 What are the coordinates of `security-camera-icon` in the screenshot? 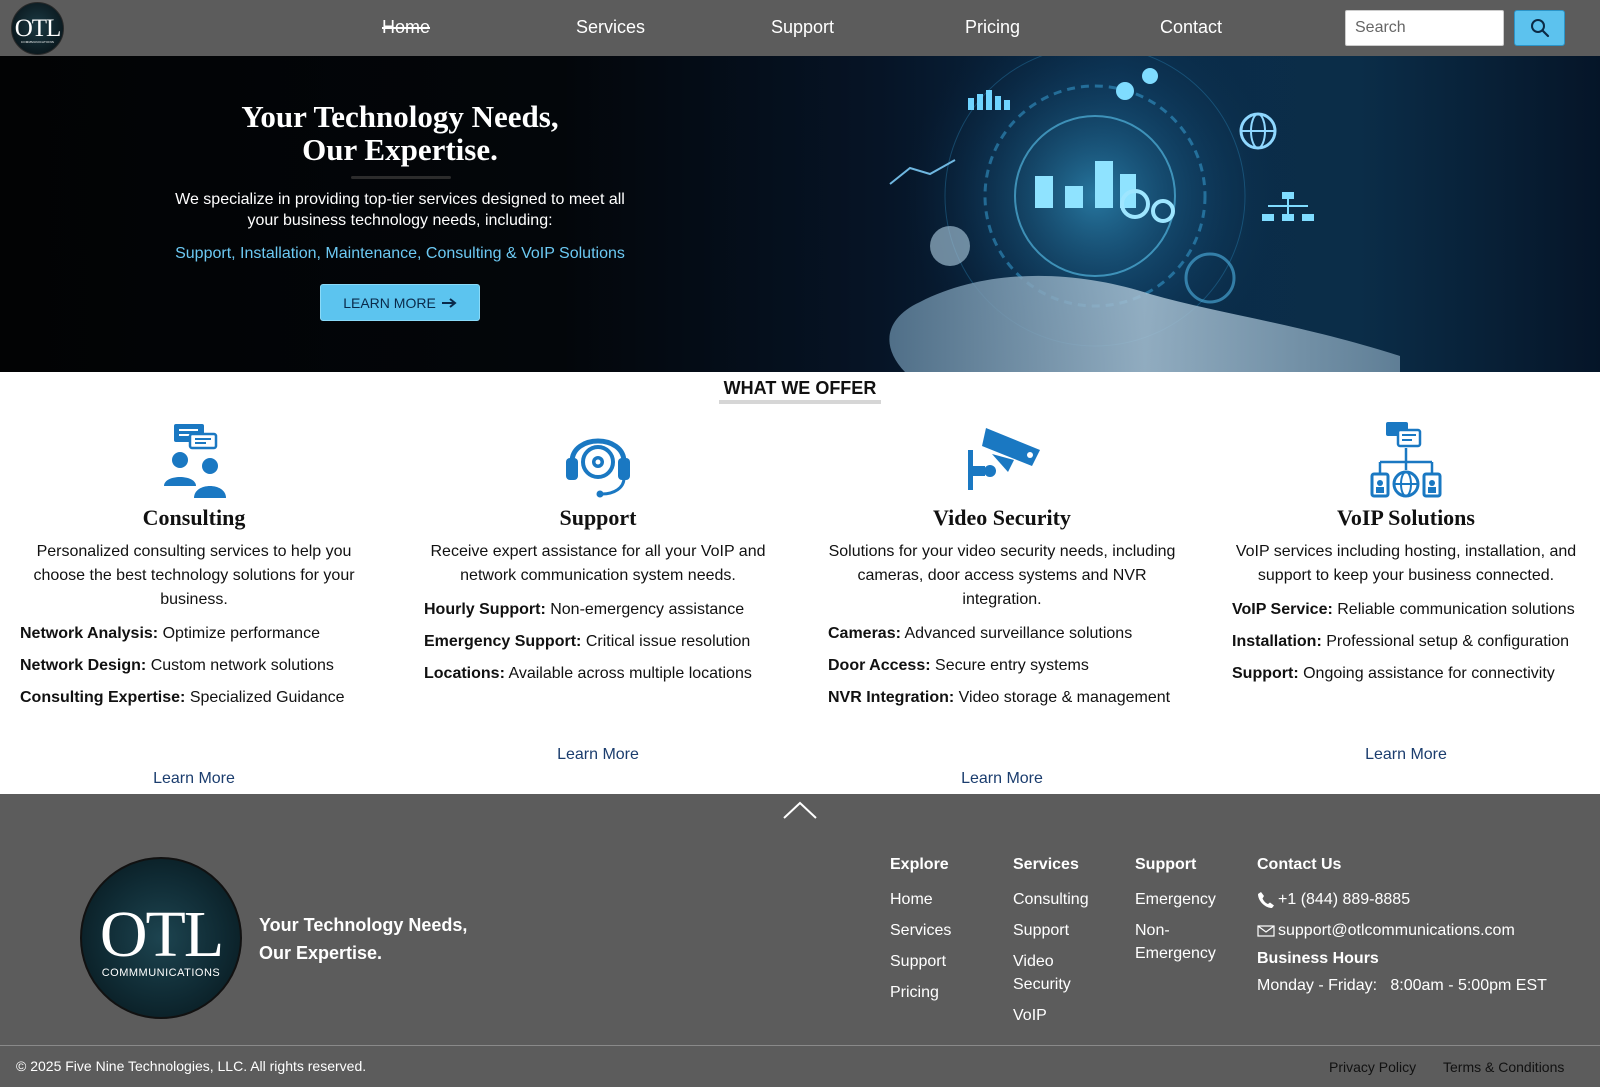 It's located at (1004, 459).